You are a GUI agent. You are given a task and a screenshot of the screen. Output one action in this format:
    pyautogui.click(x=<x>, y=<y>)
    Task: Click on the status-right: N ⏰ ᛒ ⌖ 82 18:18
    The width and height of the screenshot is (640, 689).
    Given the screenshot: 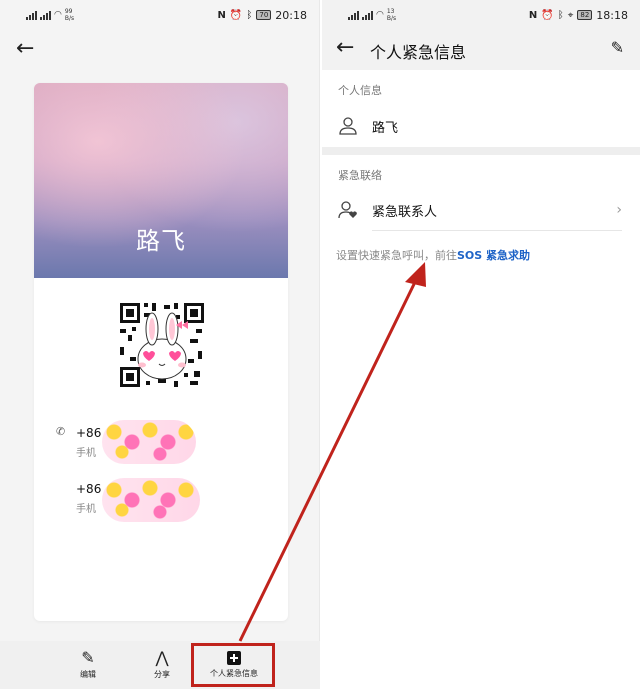 What is the action you would take?
    pyautogui.click(x=578, y=15)
    